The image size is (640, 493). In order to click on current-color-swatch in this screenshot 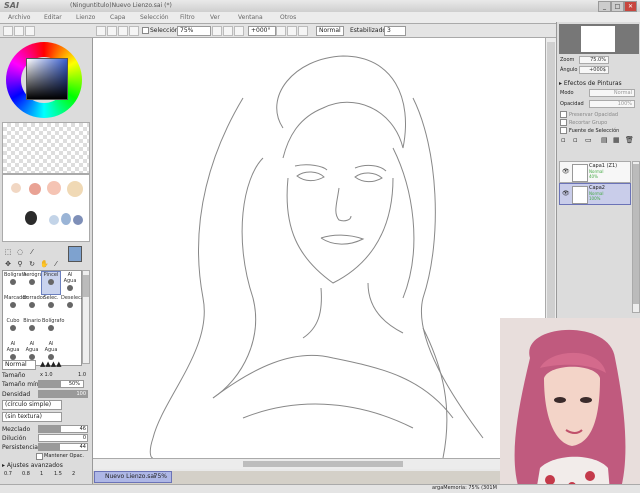, I will do `click(75, 254)`.